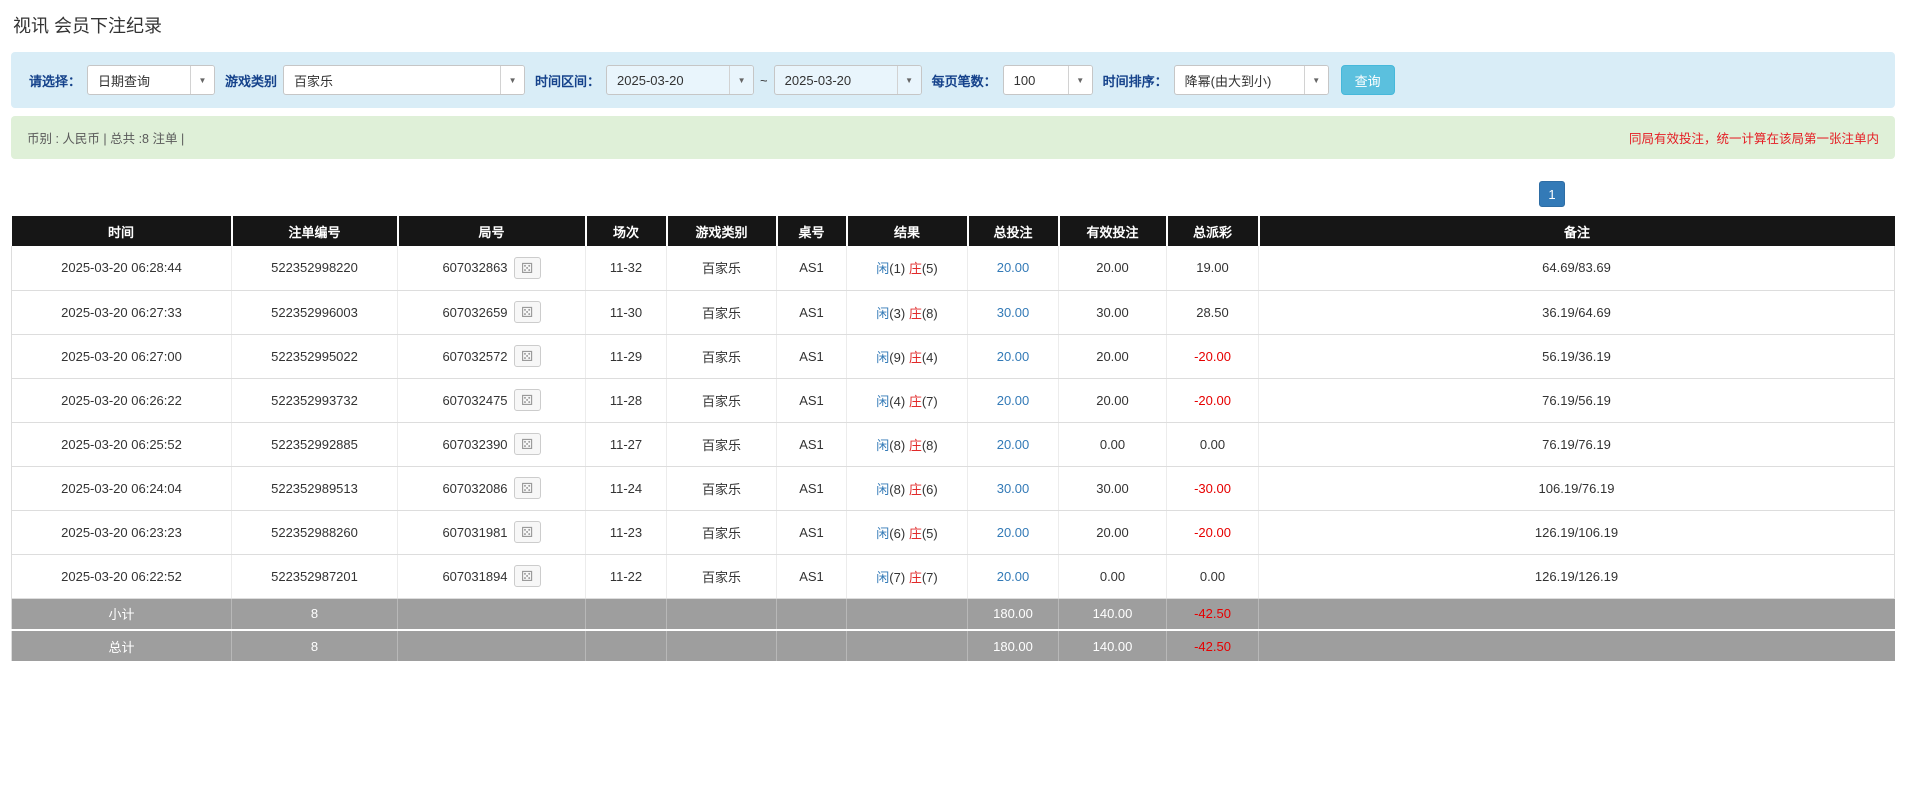 This screenshot has width=1906, height=810. Describe the element at coordinates (923, 445) in the screenshot. I see `result-banker: 庄(8)` at that location.